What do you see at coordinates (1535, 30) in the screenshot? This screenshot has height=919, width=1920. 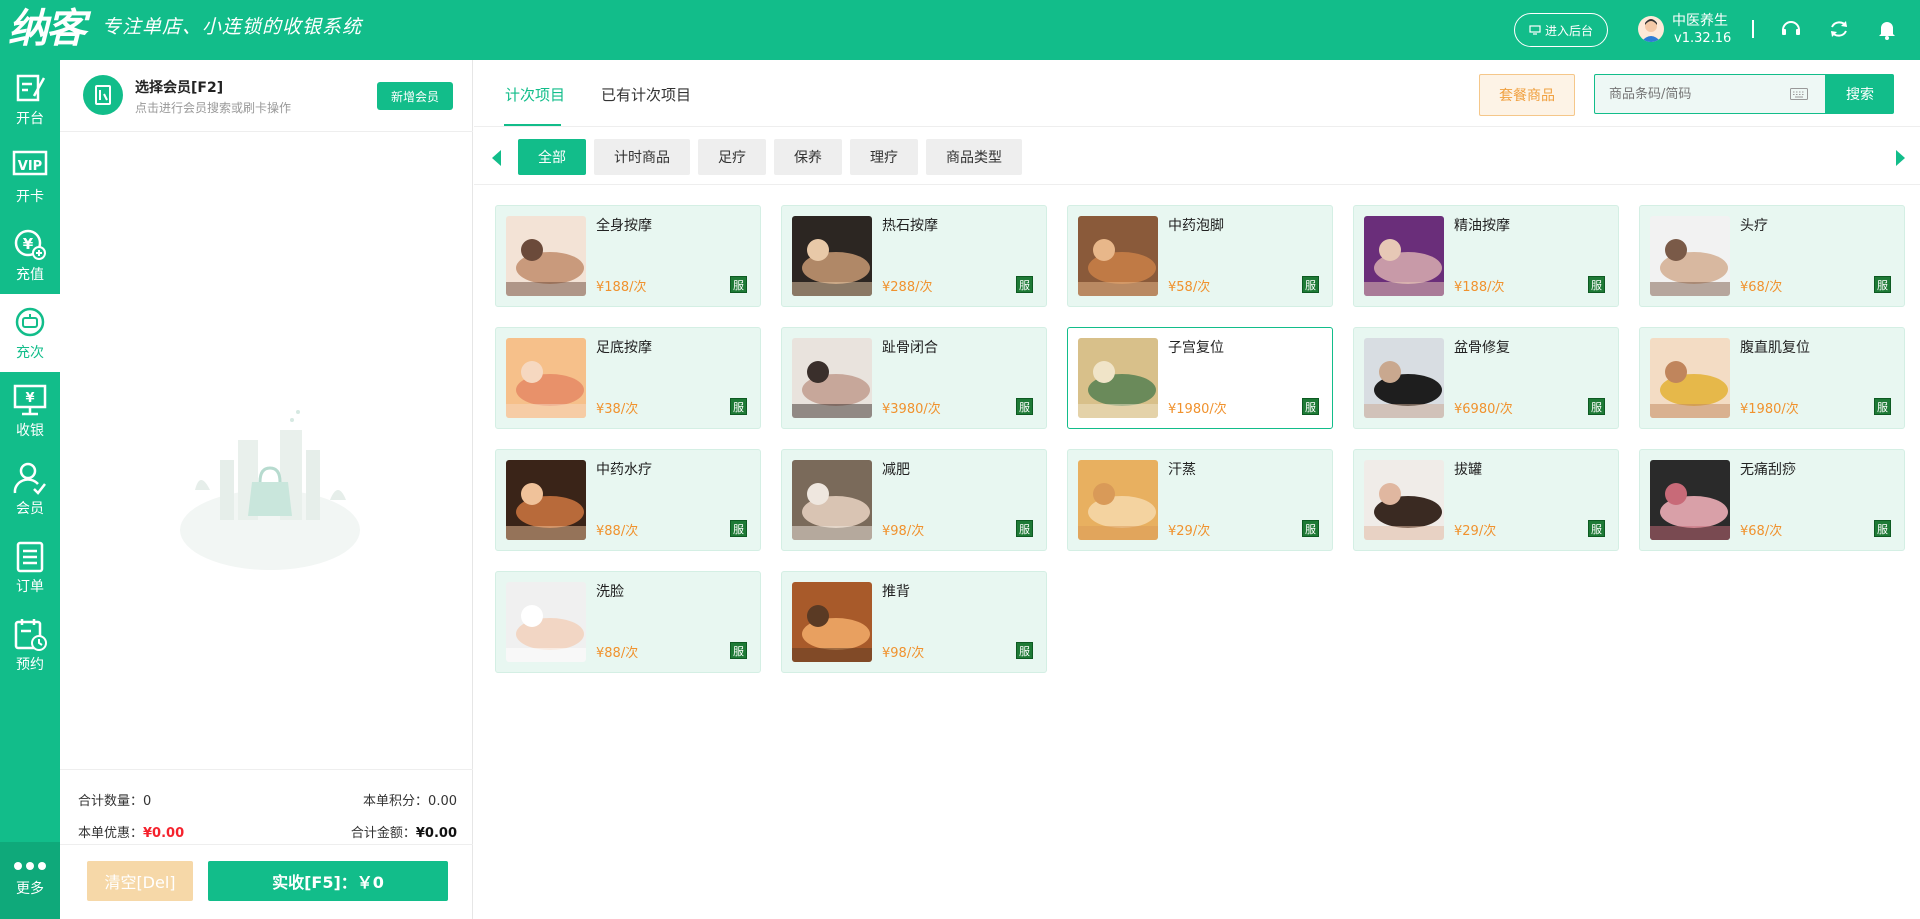 I see `monitor-icon` at bounding box center [1535, 30].